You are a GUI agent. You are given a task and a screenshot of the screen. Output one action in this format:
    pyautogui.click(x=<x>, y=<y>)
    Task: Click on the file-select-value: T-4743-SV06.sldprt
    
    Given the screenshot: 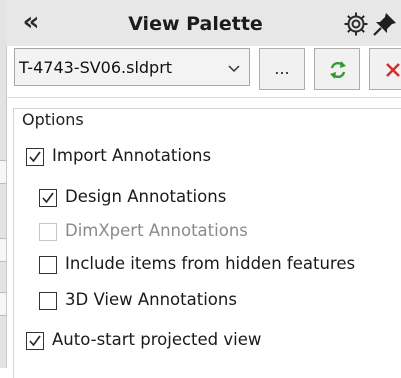 What is the action you would take?
    pyautogui.click(x=96, y=67)
    